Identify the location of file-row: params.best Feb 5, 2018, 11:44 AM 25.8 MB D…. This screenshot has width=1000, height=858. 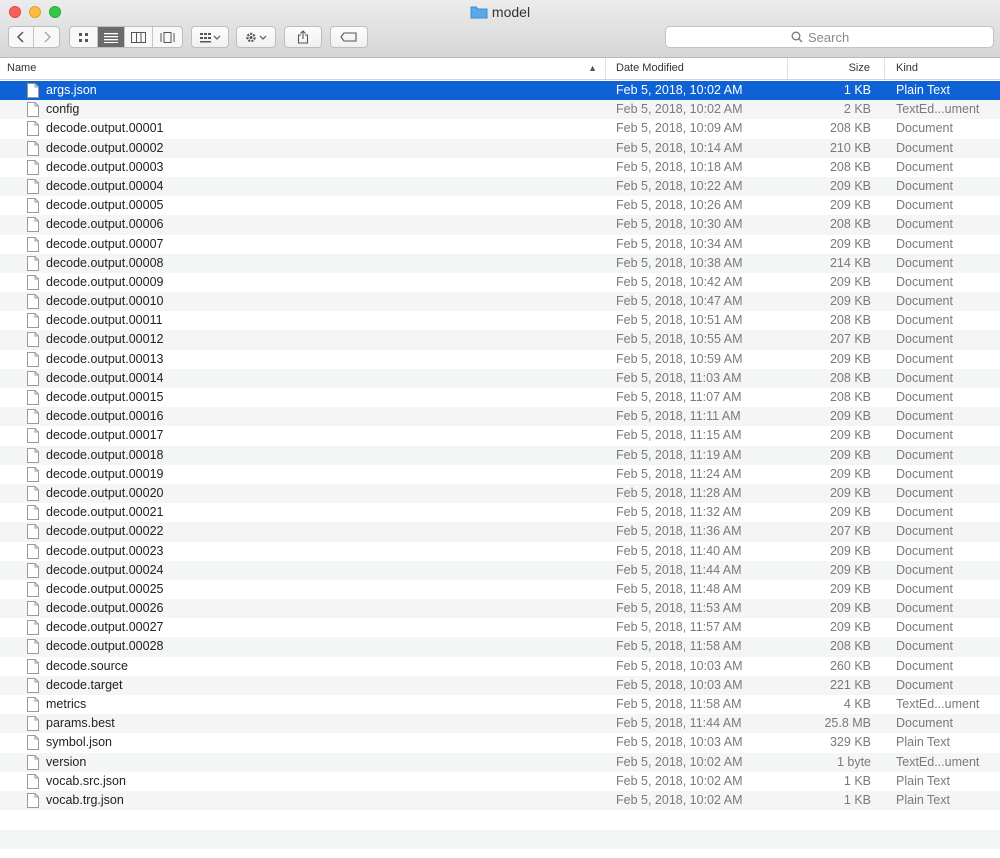
(500, 724).